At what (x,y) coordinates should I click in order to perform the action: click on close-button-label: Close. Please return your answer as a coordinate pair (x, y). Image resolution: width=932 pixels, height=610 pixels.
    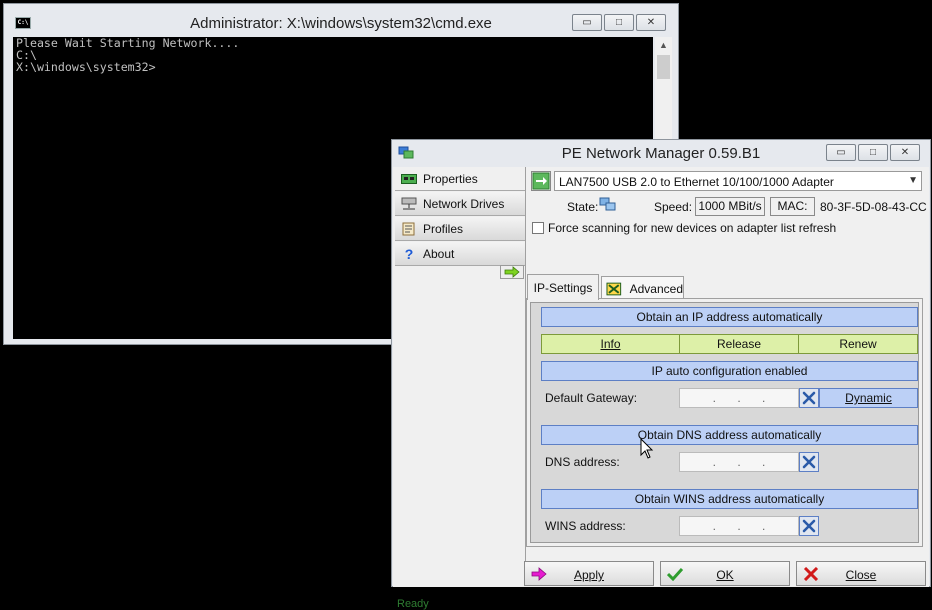
    Looking at the image, I should click on (861, 575).